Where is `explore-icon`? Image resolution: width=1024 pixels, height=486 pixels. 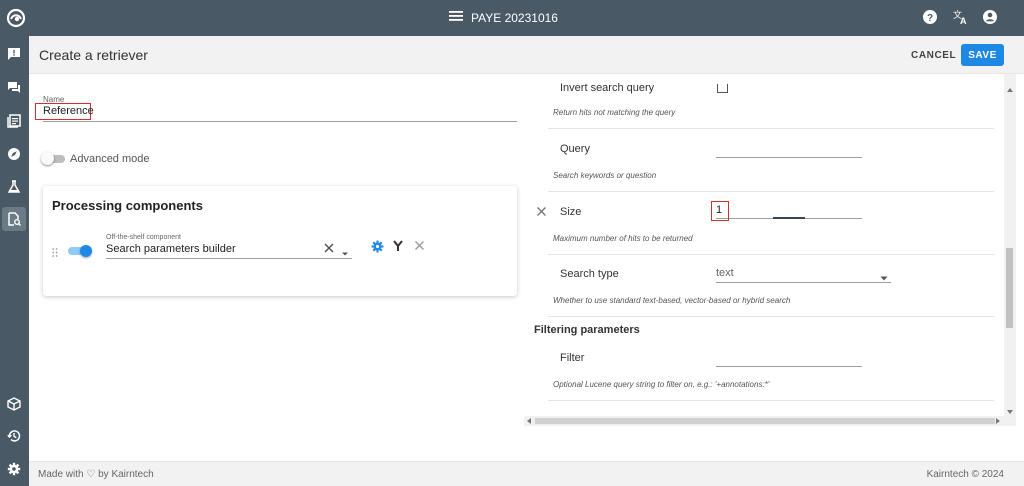
explore-icon is located at coordinates (14, 154).